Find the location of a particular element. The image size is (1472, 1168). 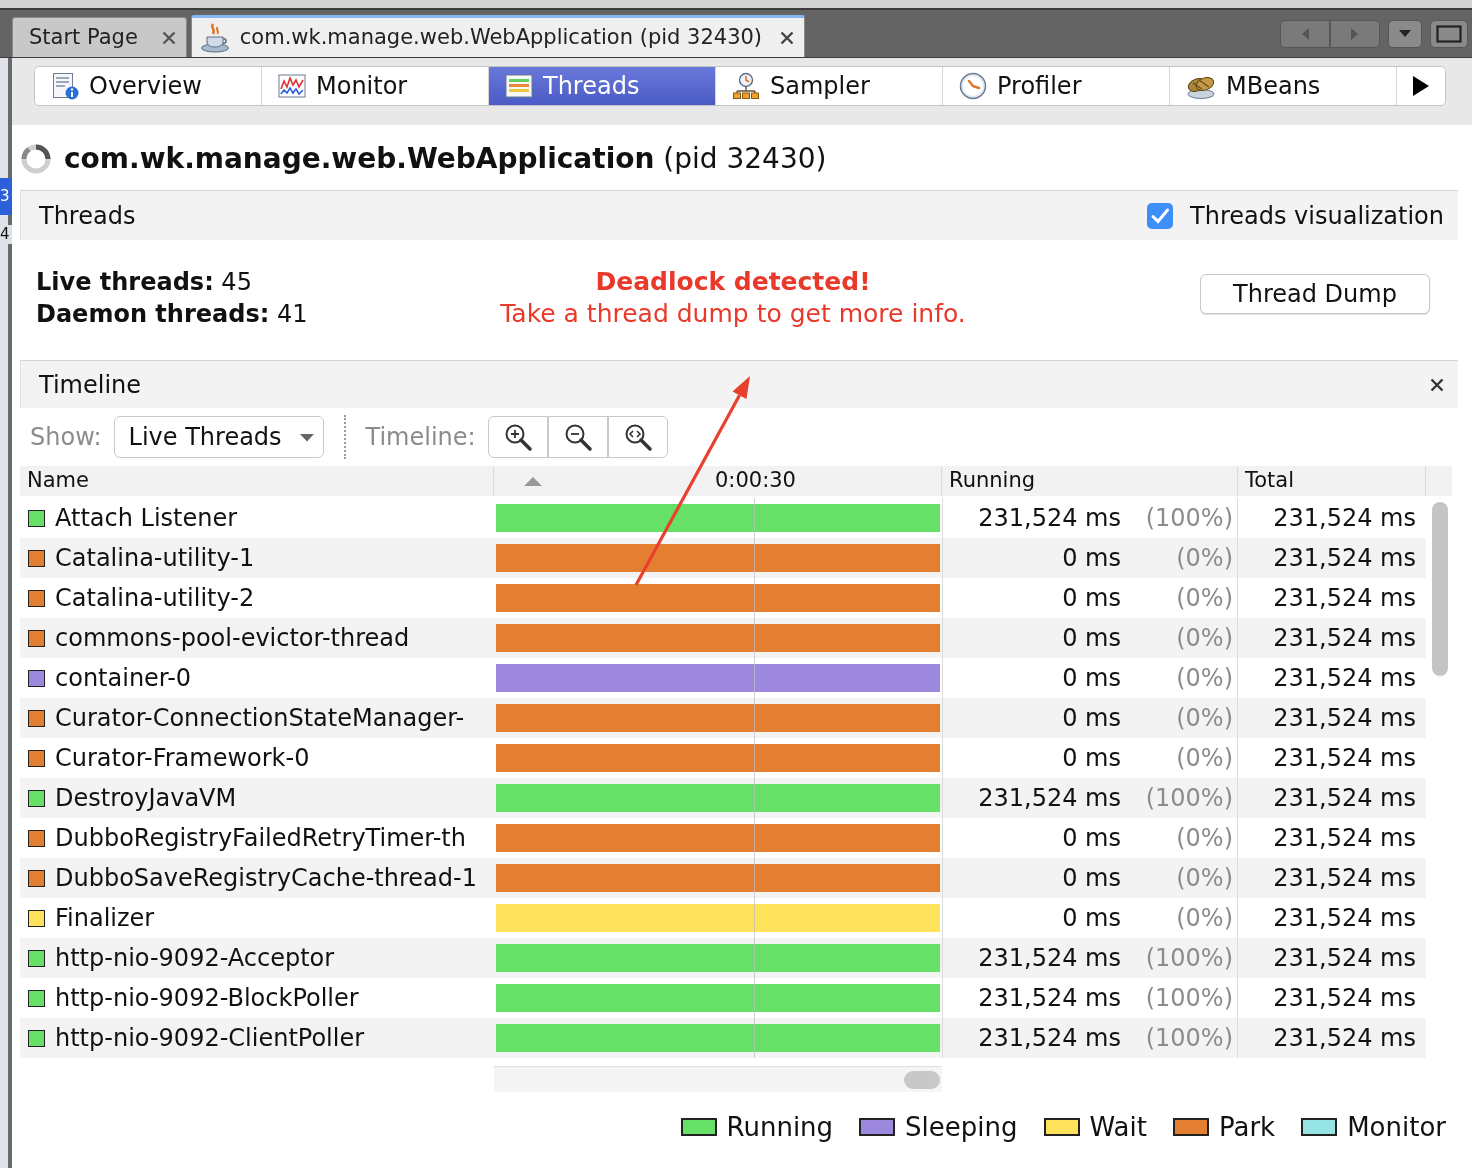

thread-count-text: Live threads: 45 is located at coordinates (144, 282).